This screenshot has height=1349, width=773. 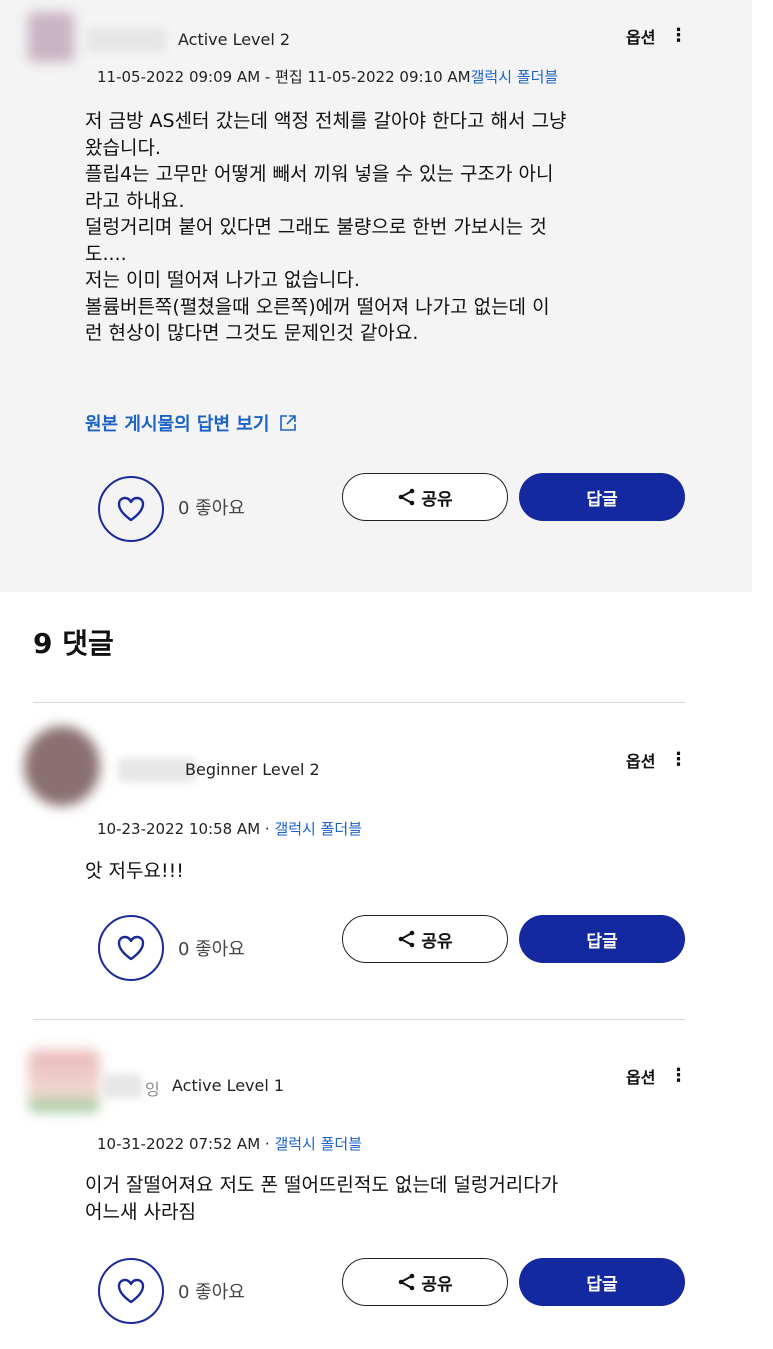 What do you see at coordinates (123, 147) in the screenshot?
I see `body-line: 왔습니다.` at bounding box center [123, 147].